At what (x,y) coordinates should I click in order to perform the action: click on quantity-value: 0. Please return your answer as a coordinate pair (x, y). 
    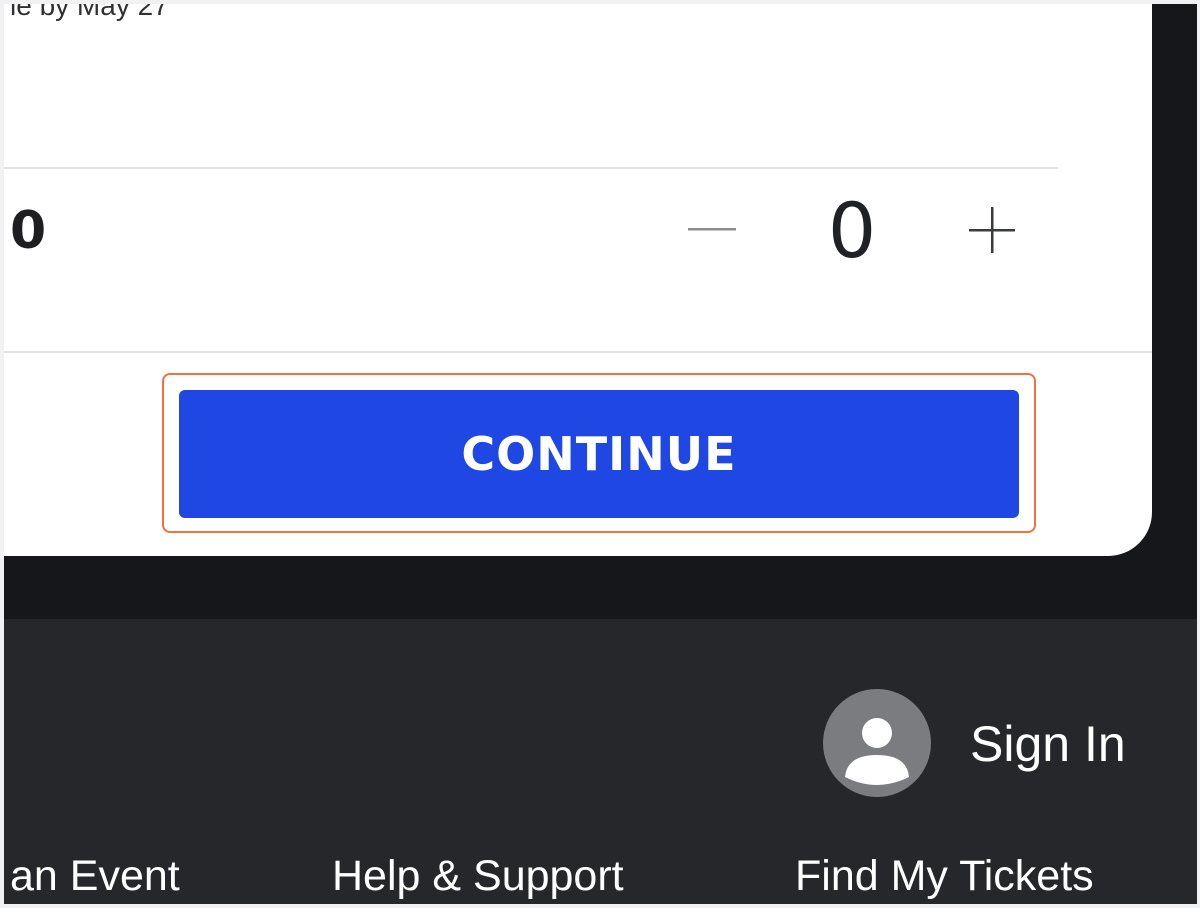
    Looking at the image, I should click on (852, 230).